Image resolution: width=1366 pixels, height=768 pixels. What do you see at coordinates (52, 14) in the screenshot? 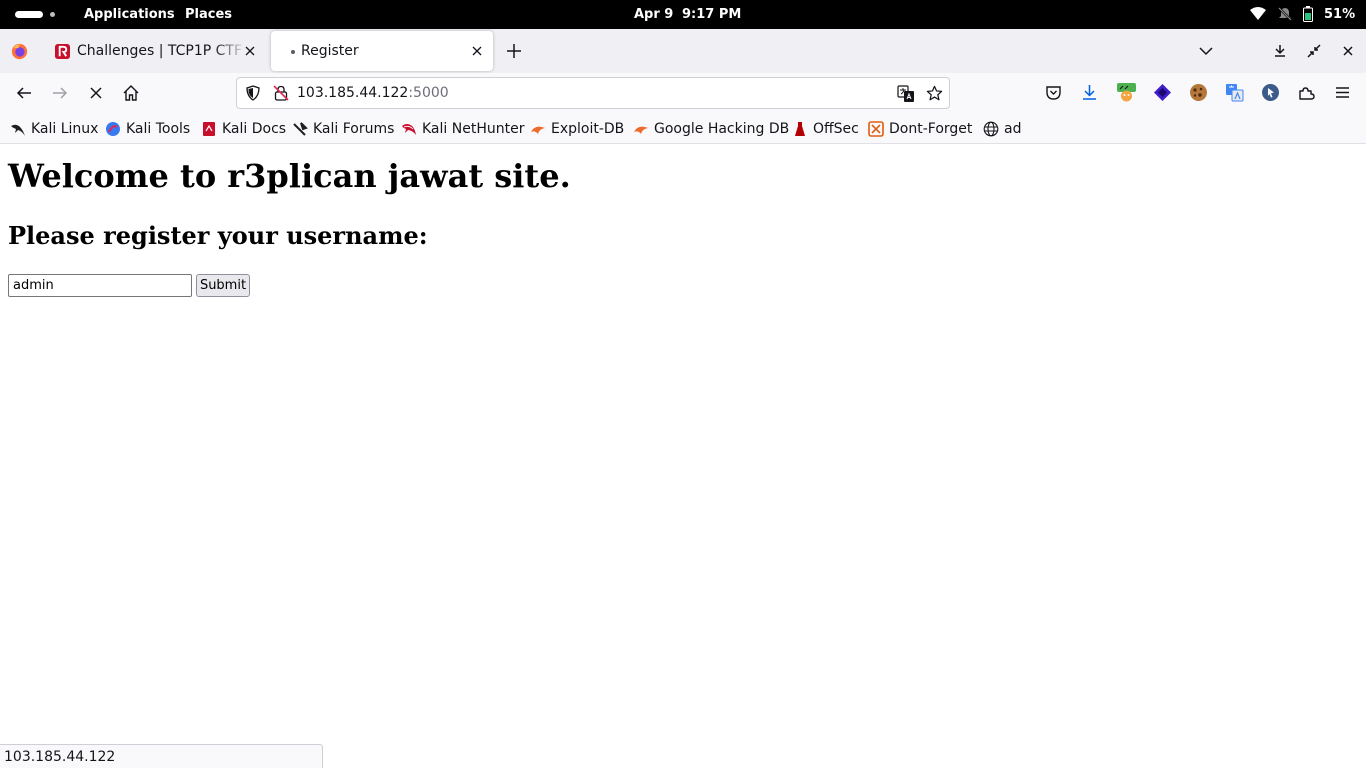
I see `workspace-dot` at bounding box center [52, 14].